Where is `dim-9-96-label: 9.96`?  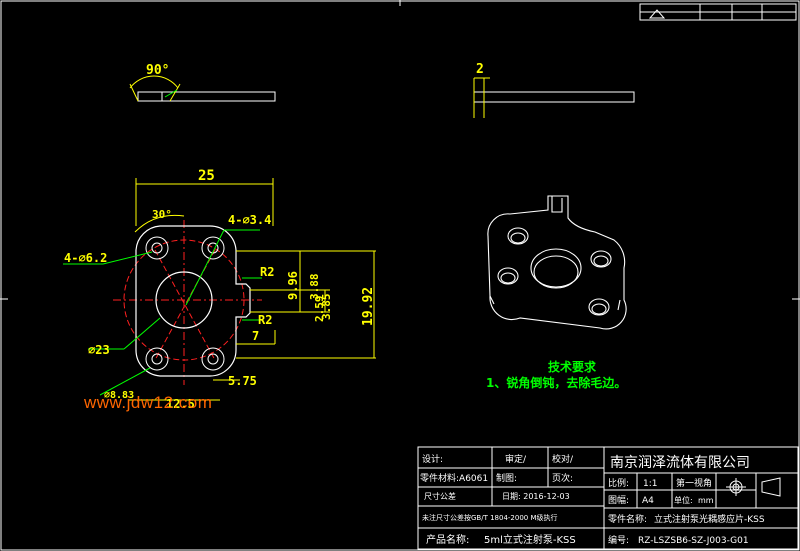
dim-9-96-label: 9.96 is located at coordinates (293, 285).